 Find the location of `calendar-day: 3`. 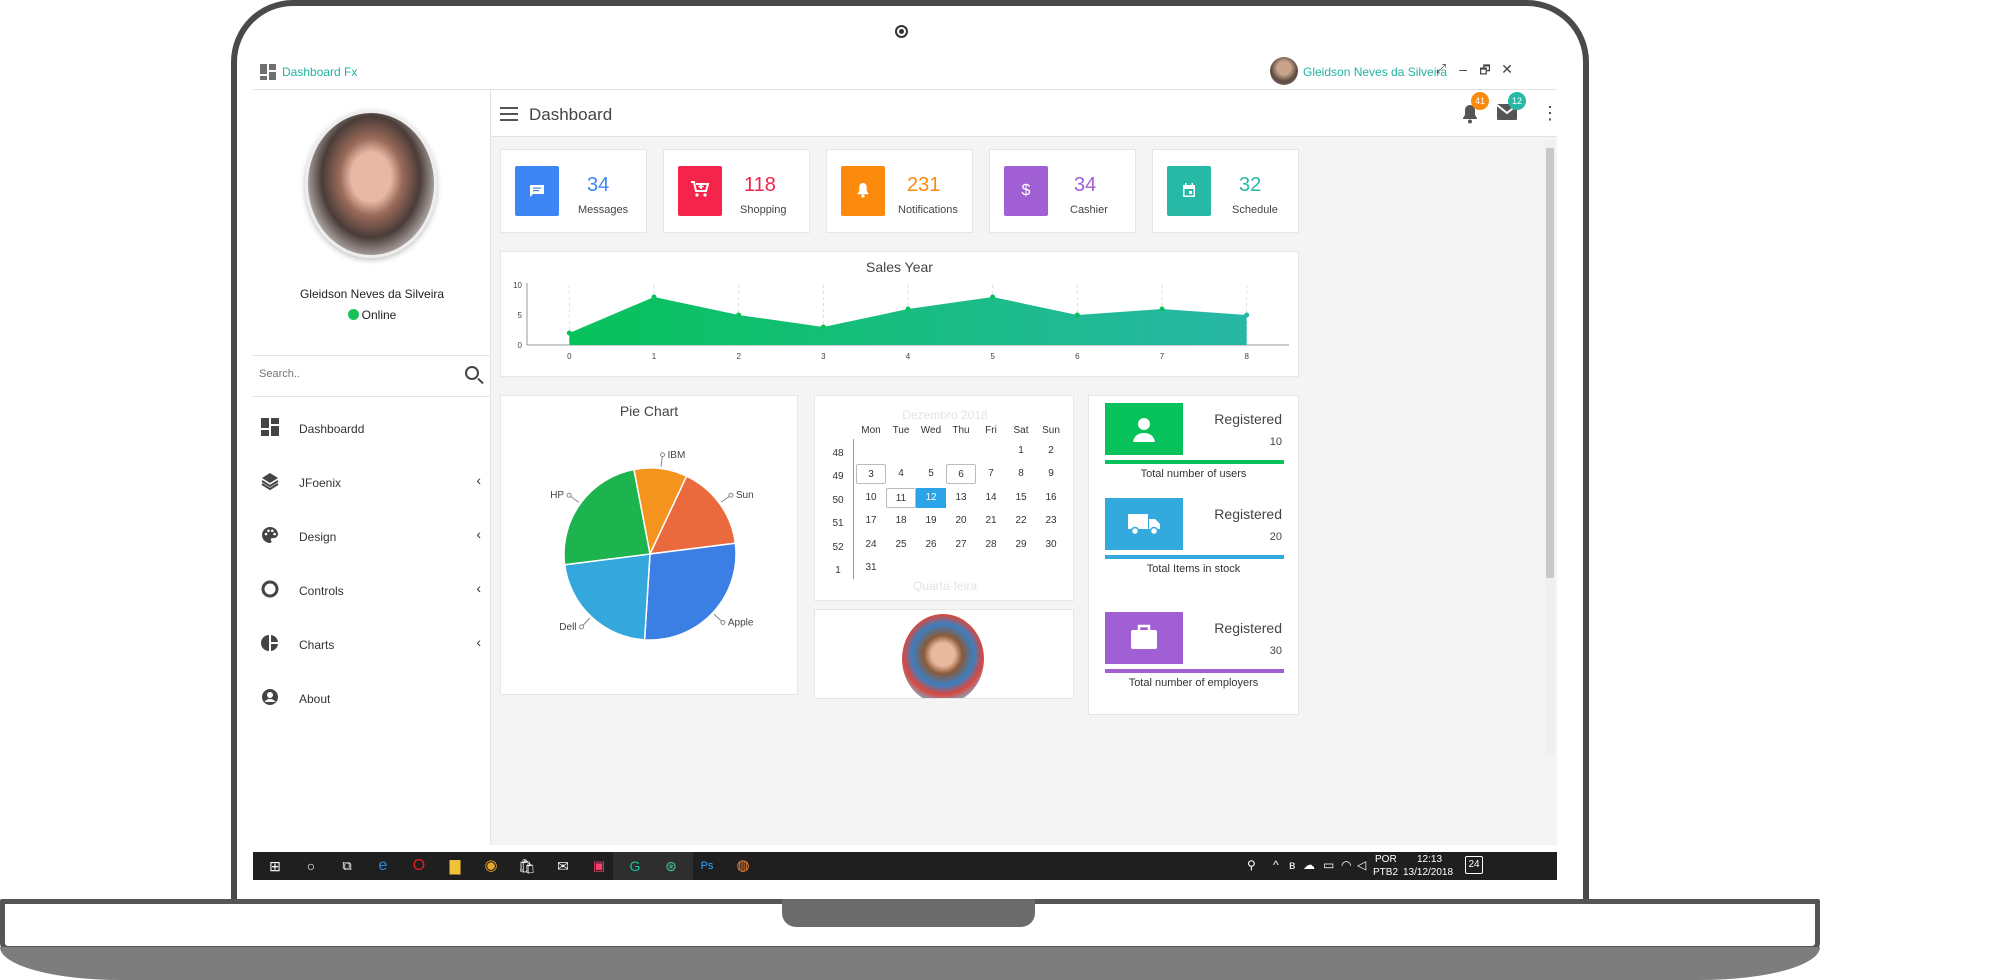

calendar-day: 3 is located at coordinates (871, 474).